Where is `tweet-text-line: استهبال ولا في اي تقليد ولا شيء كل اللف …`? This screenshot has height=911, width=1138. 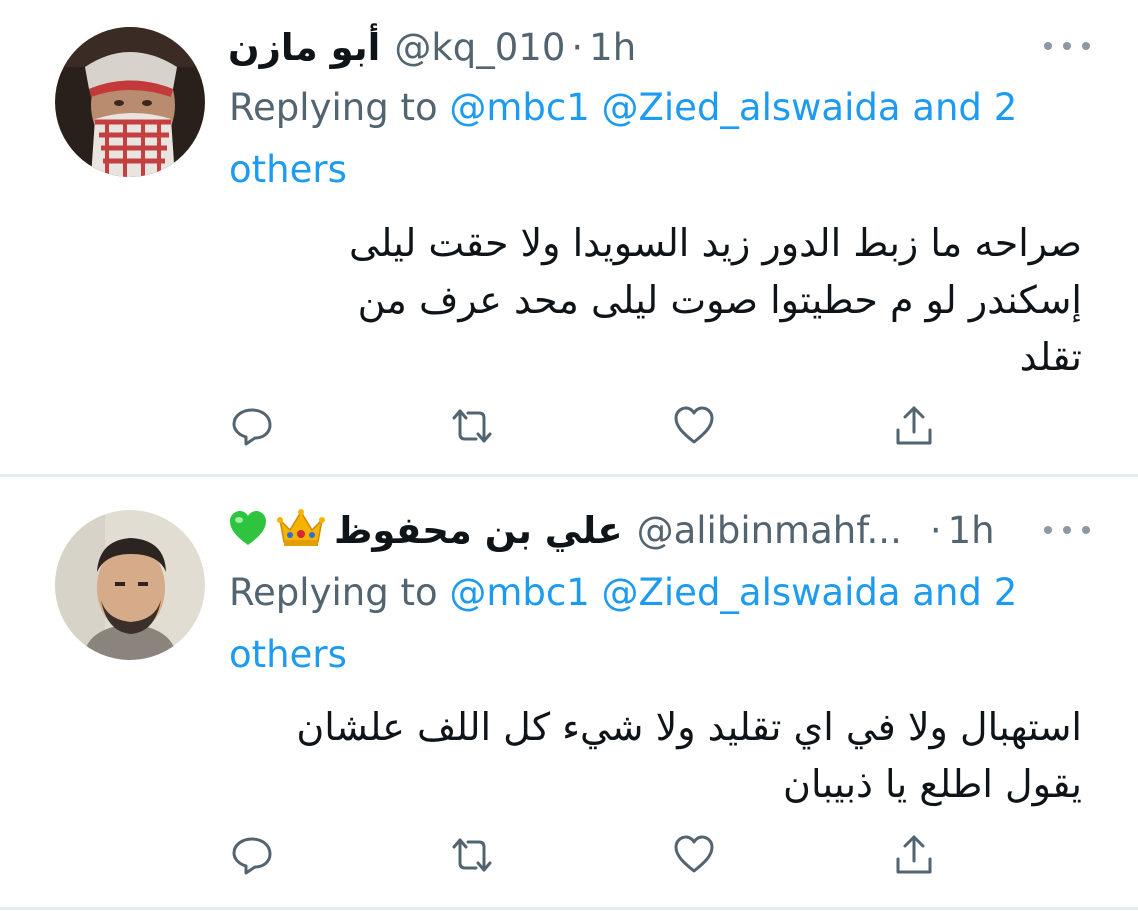
tweet-text-line: استهبال ولا في اي تقليد ولا شيء كل اللف … is located at coordinates (689, 727).